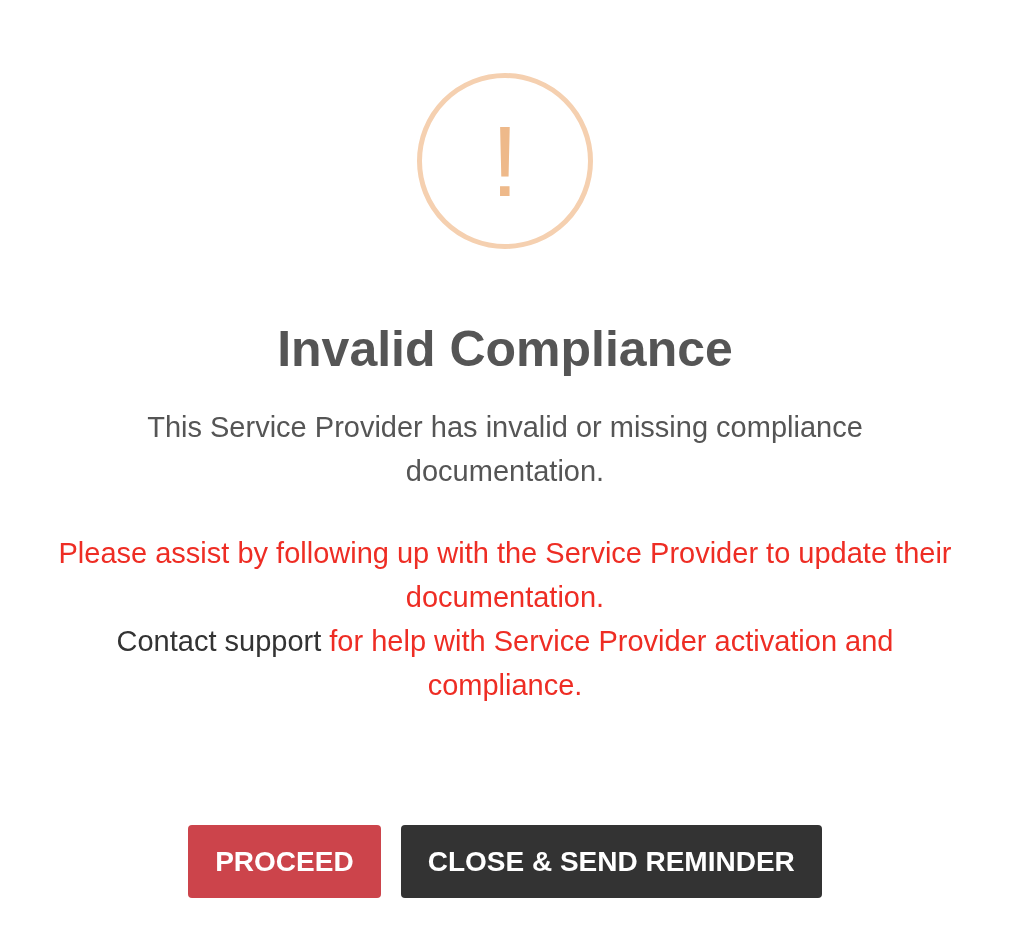  What do you see at coordinates (505, 449) in the screenshot?
I see `message-text: This Service Provider has invalid or missing compliance documentation.` at bounding box center [505, 449].